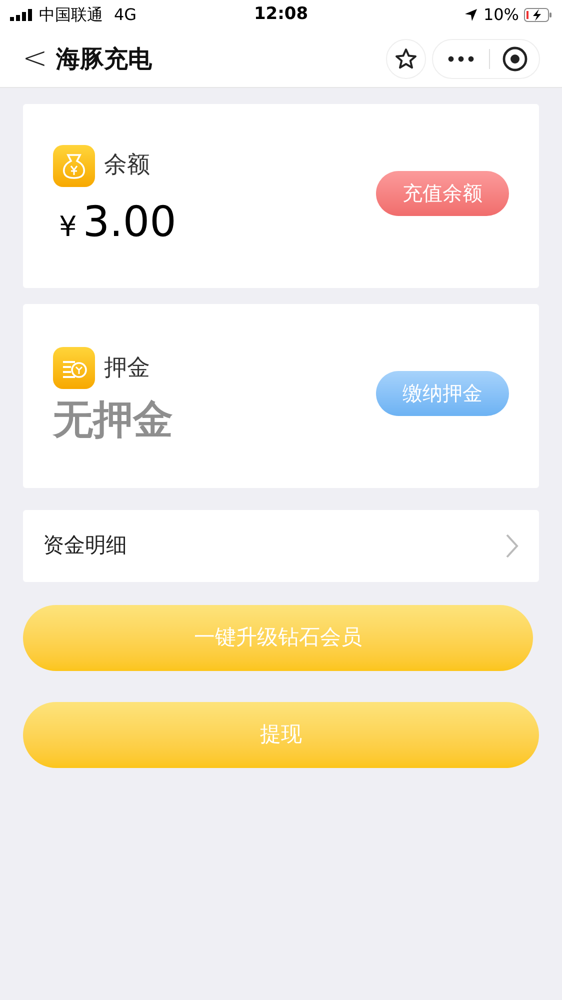 The width and height of the screenshot is (562, 1000). I want to click on back-button: <, so click(35, 59).